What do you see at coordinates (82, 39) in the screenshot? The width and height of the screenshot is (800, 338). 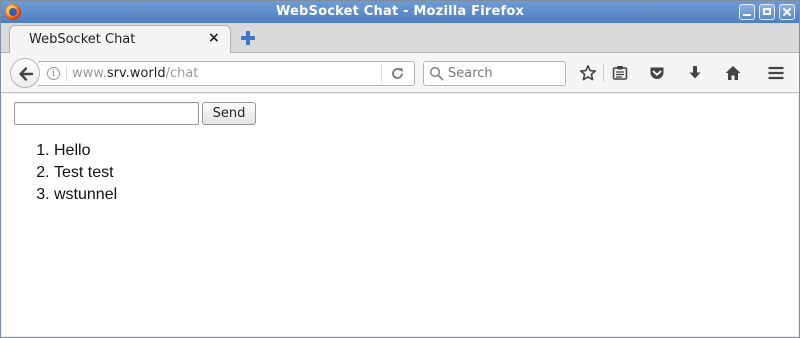 I see `tab-title: WebSocket Chat` at bounding box center [82, 39].